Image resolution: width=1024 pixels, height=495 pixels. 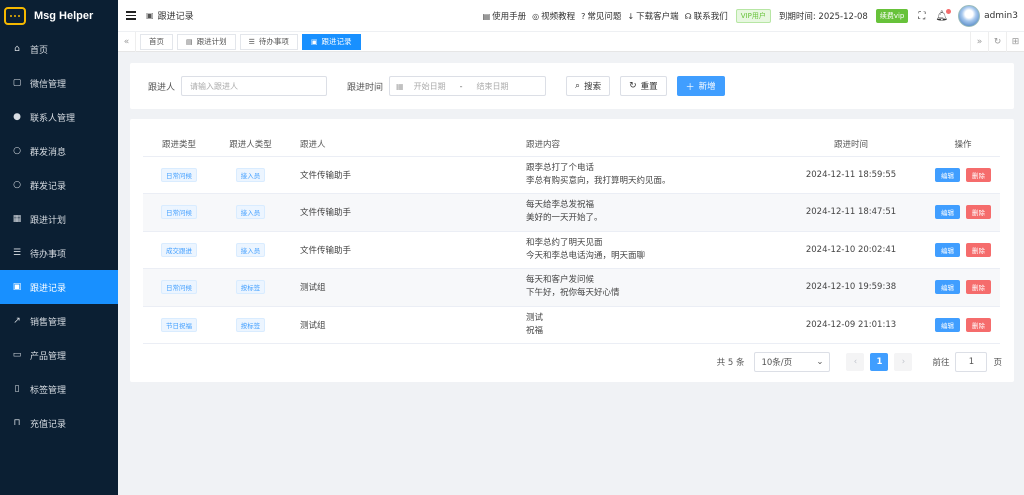 What do you see at coordinates (486, 16) in the screenshot?
I see `header-link-icon: ▤` at bounding box center [486, 16].